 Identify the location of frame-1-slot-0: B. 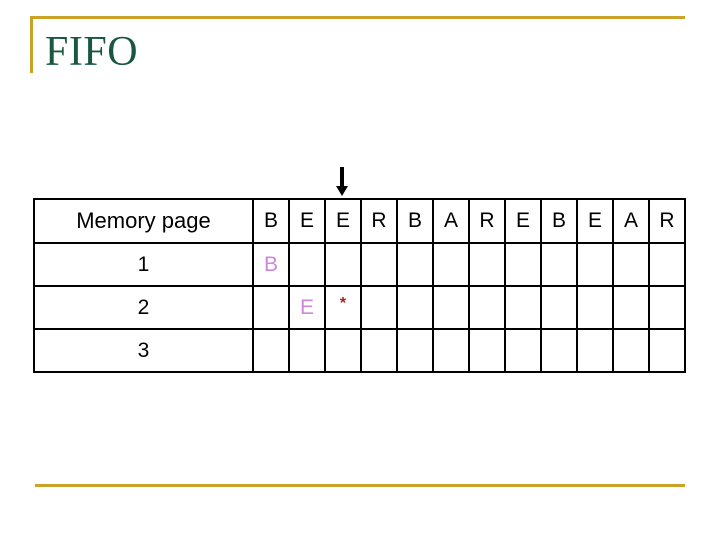
(271, 264).